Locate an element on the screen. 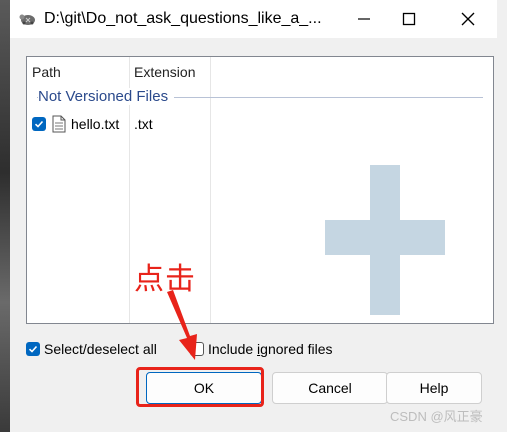  select-all-checkbox: Select/deselect all is located at coordinates (101, 350).